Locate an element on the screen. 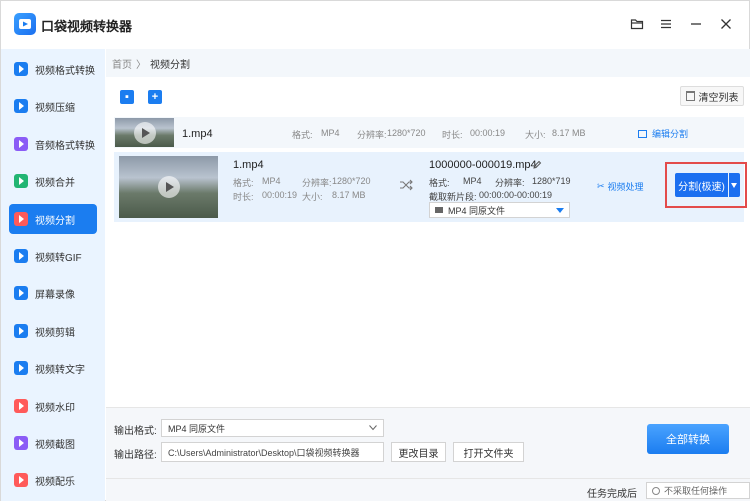 Image resolution: width=750 pixels, height=501 pixels. add-folder-icon: + is located at coordinates (155, 97).